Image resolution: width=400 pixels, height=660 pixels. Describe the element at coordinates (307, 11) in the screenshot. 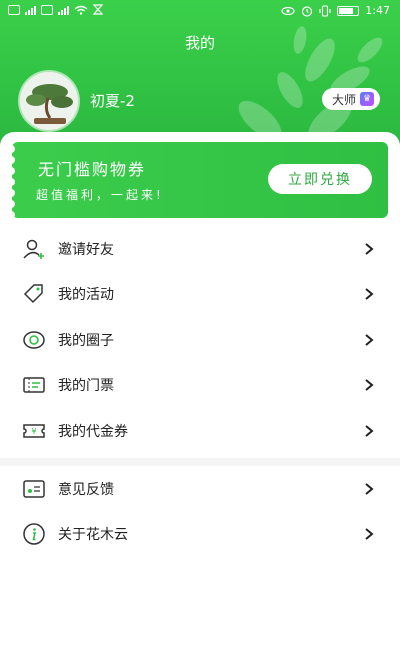

I see `alarm-icon` at that location.